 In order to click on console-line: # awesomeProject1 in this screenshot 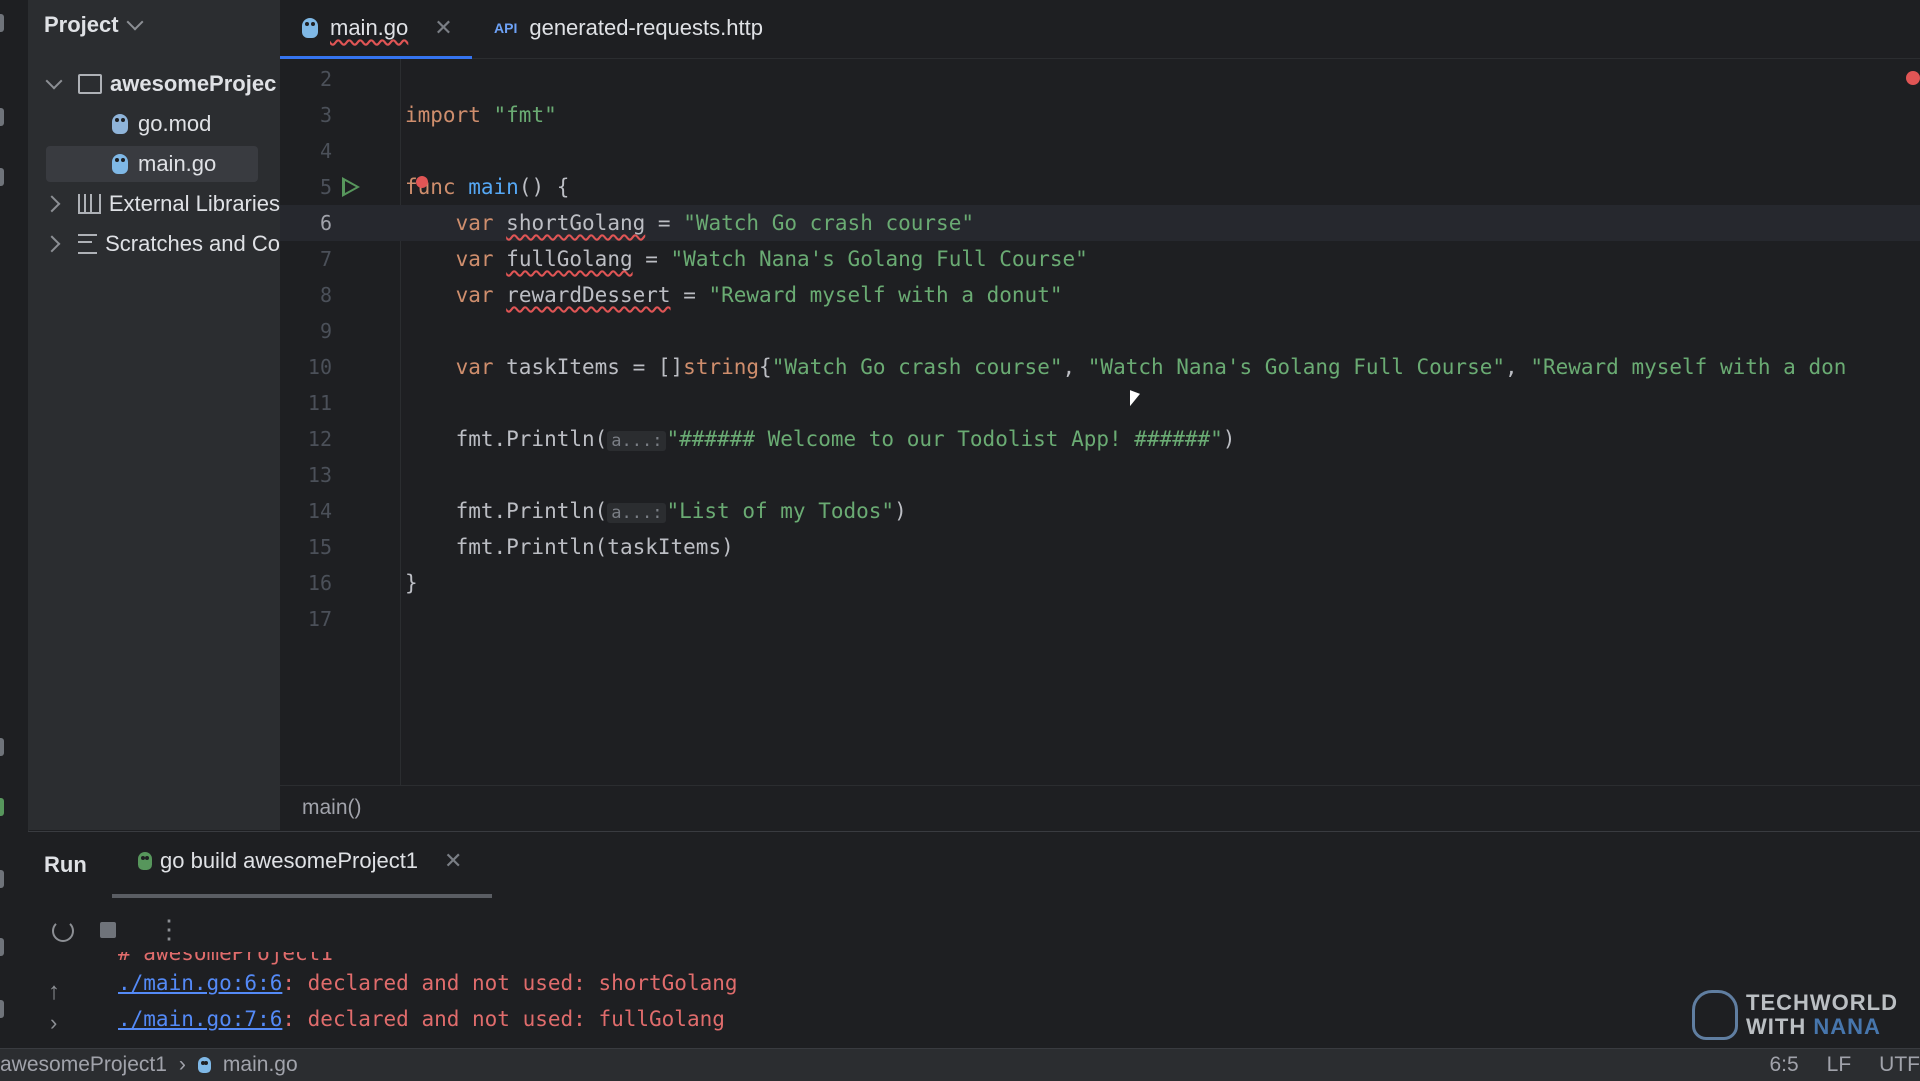, I will do `click(225, 958)`.